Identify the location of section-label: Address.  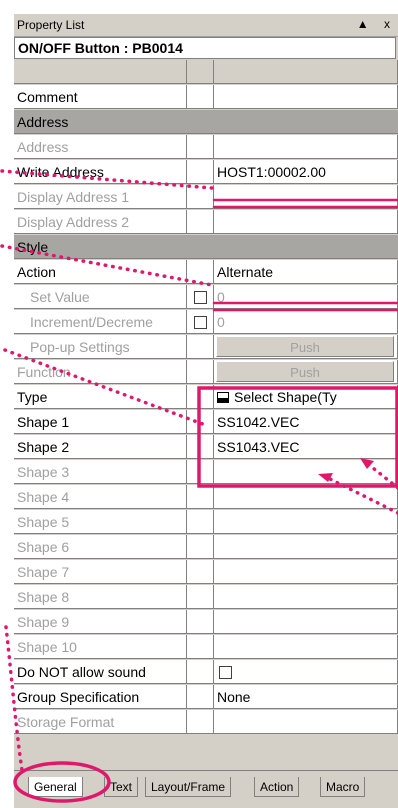
(206, 122).